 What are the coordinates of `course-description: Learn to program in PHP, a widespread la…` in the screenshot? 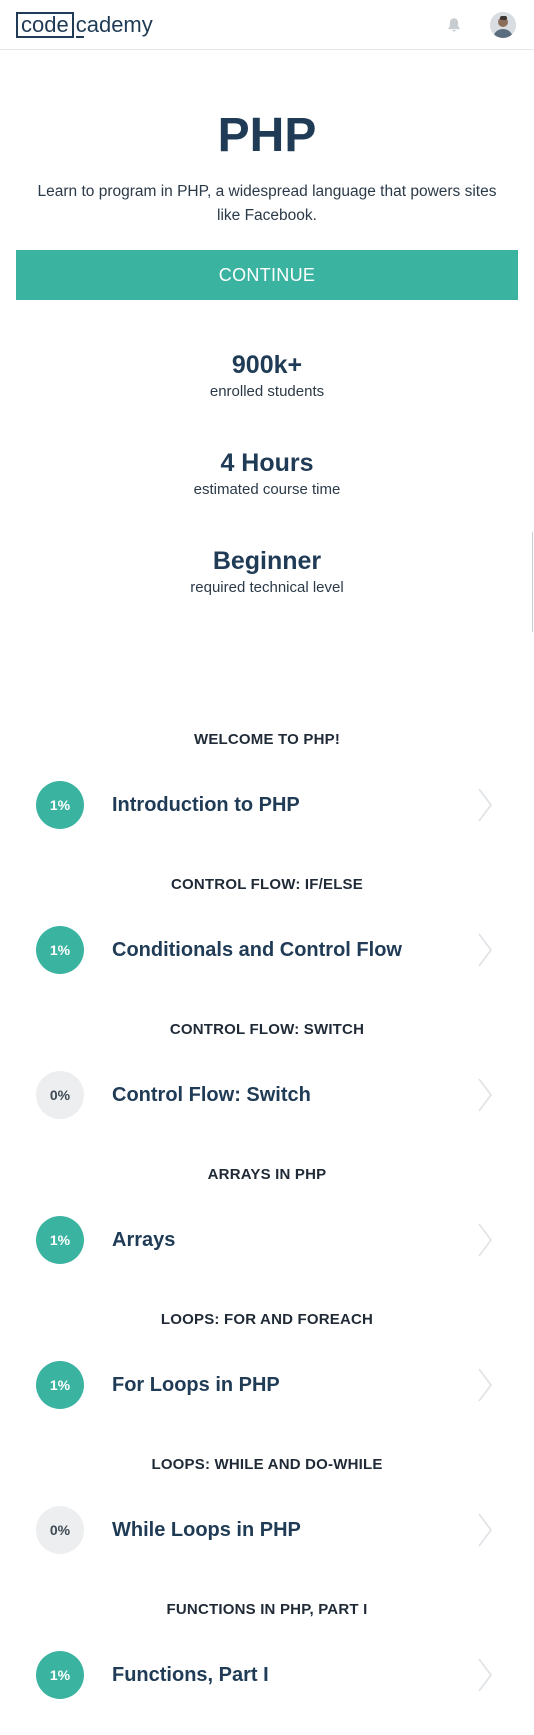 It's located at (267, 203).